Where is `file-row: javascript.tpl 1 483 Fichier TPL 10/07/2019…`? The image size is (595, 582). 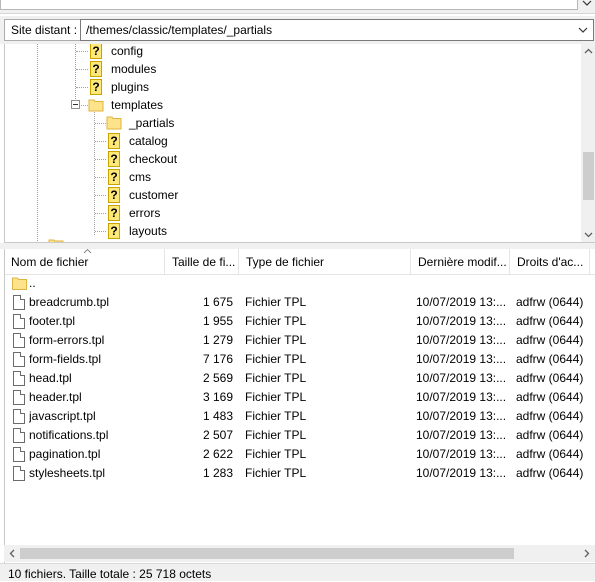
file-row: javascript.tpl 1 483 Fichier TPL 10/07/2019… is located at coordinates (300, 416).